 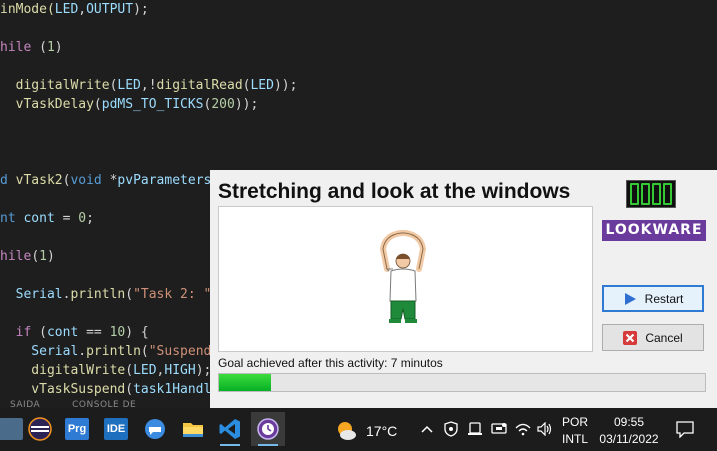 I want to click on code-token: 0, so click(x=82, y=218).